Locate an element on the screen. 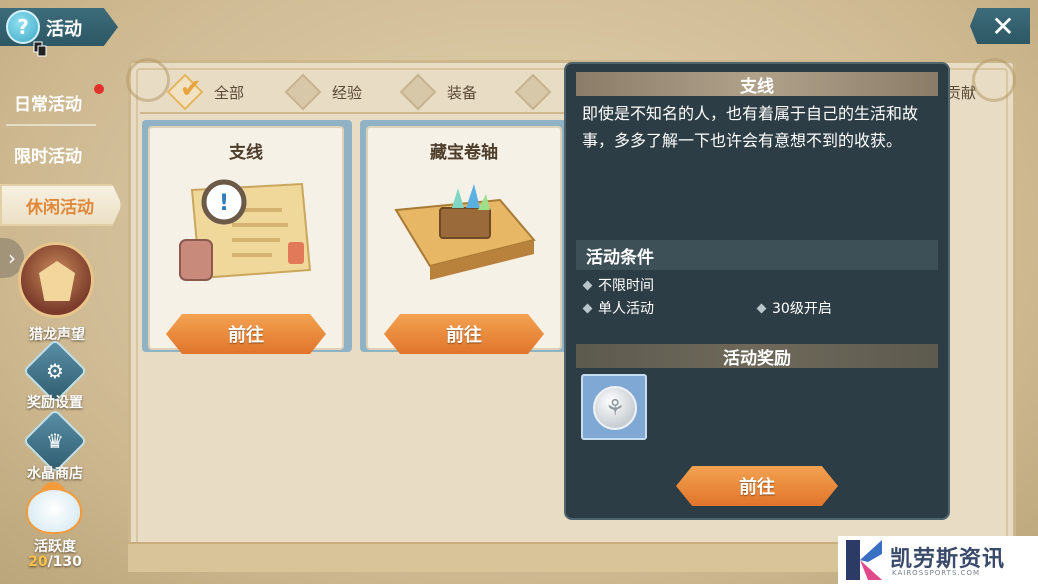 Image resolution: width=1038 pixels, height=584 pixels. reward-slot: ⚘ is located at coordinates (614, 407).